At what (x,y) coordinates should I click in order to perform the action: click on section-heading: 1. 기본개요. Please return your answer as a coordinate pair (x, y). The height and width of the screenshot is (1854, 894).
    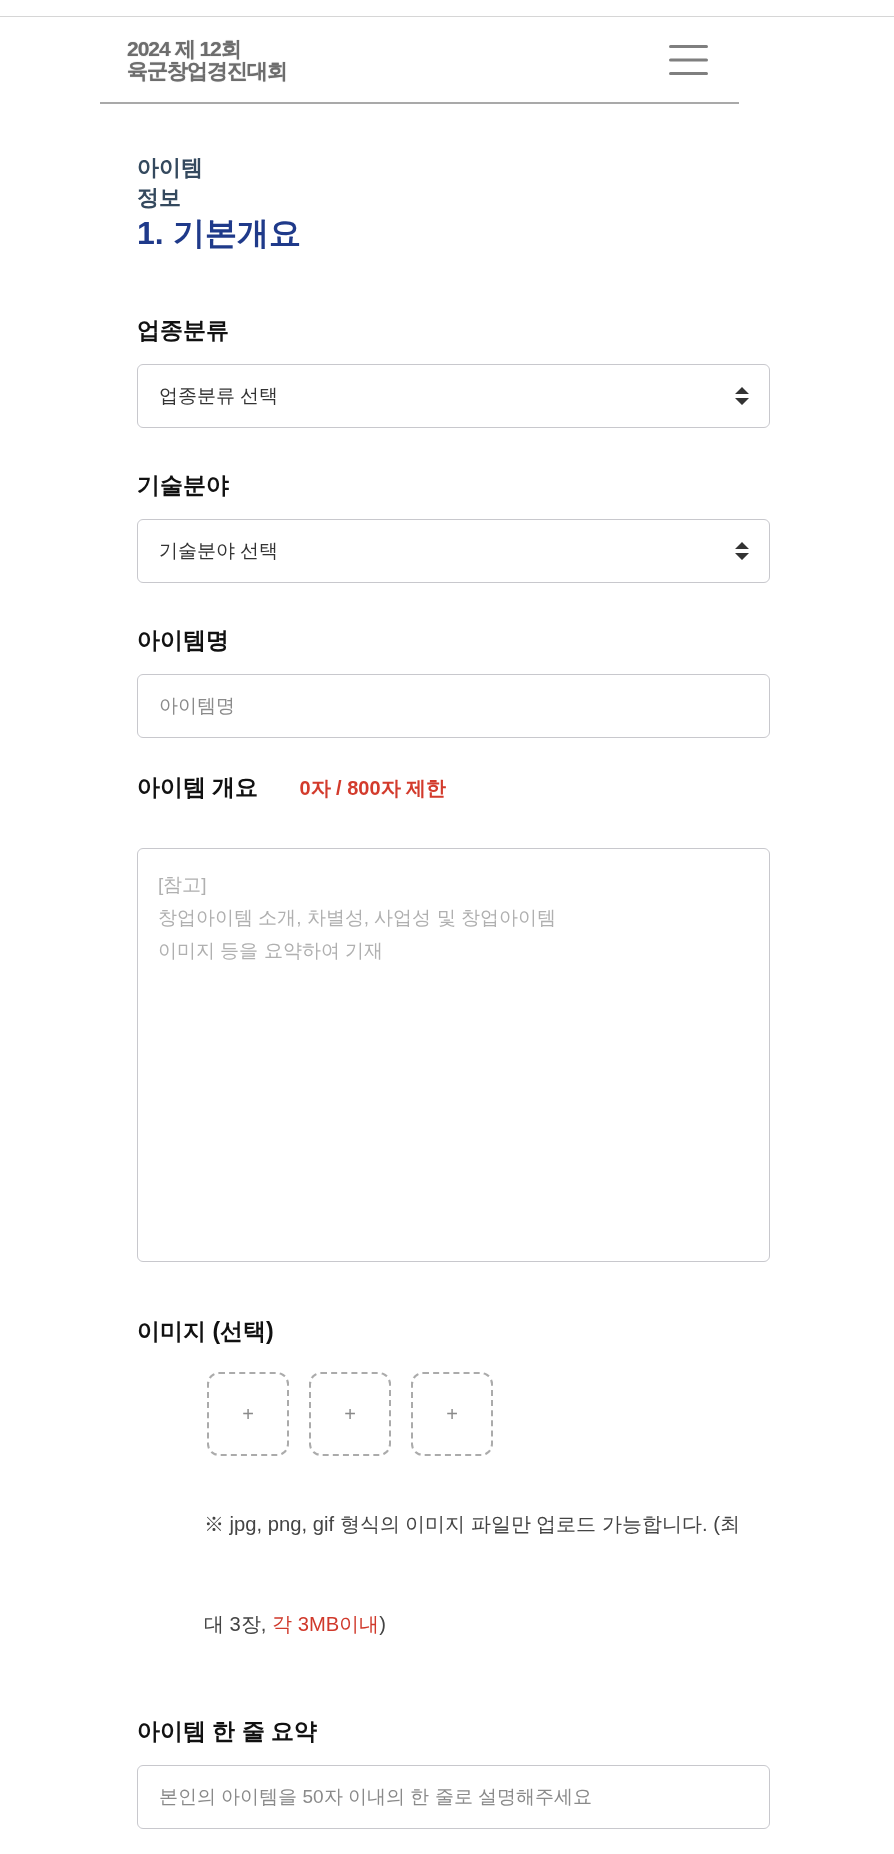
    Looking at the image, I should click on (219, 233).